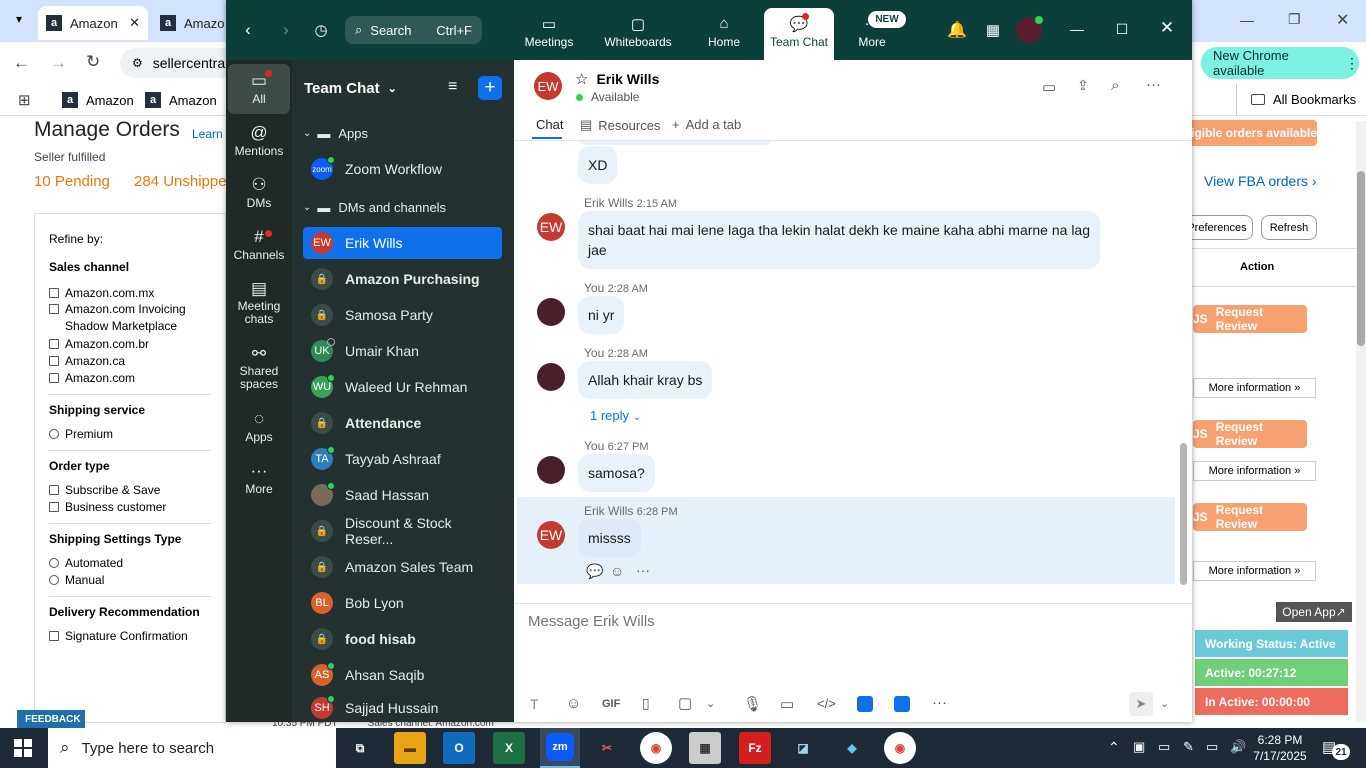 The height and width of the screenshot is (768, 1366). What do you see at coordinates (55, 719) in the screenshot?
I see `feedback-button: FEEDBACK ✕` at bounding box center [55, 719].